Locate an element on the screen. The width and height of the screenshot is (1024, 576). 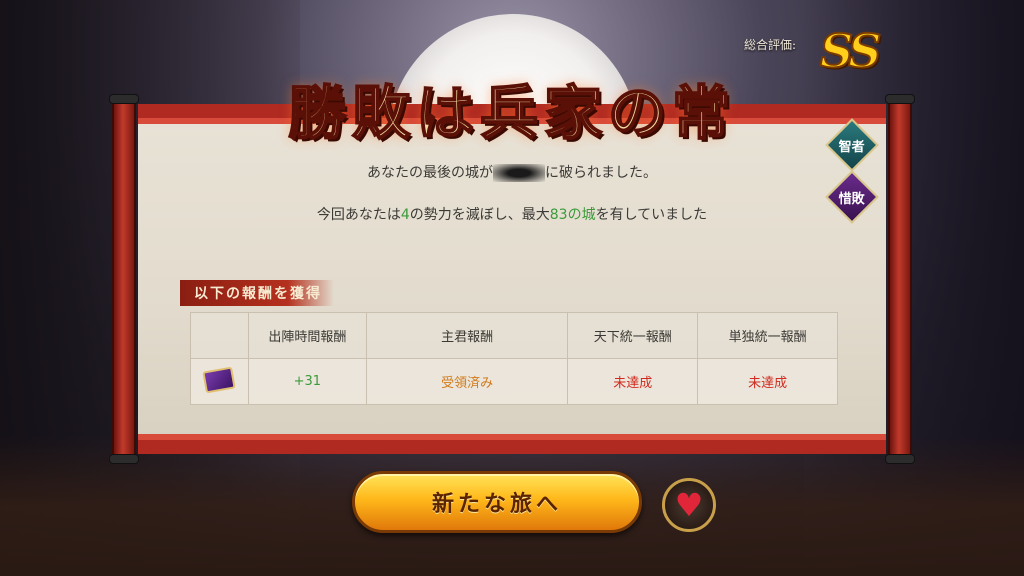
message-line-1-suffix: に破られました。 is located at coordinates (601, 173).